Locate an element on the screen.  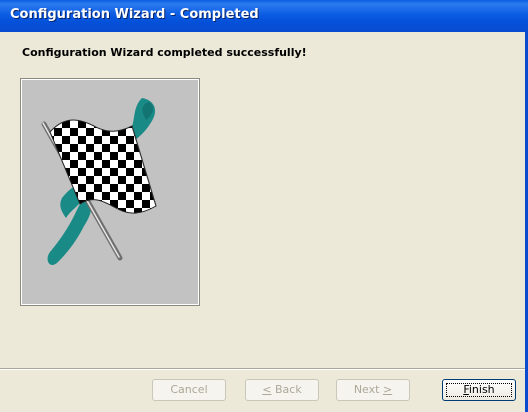
next-mnemonic: > is located at coordinates (387, 389).